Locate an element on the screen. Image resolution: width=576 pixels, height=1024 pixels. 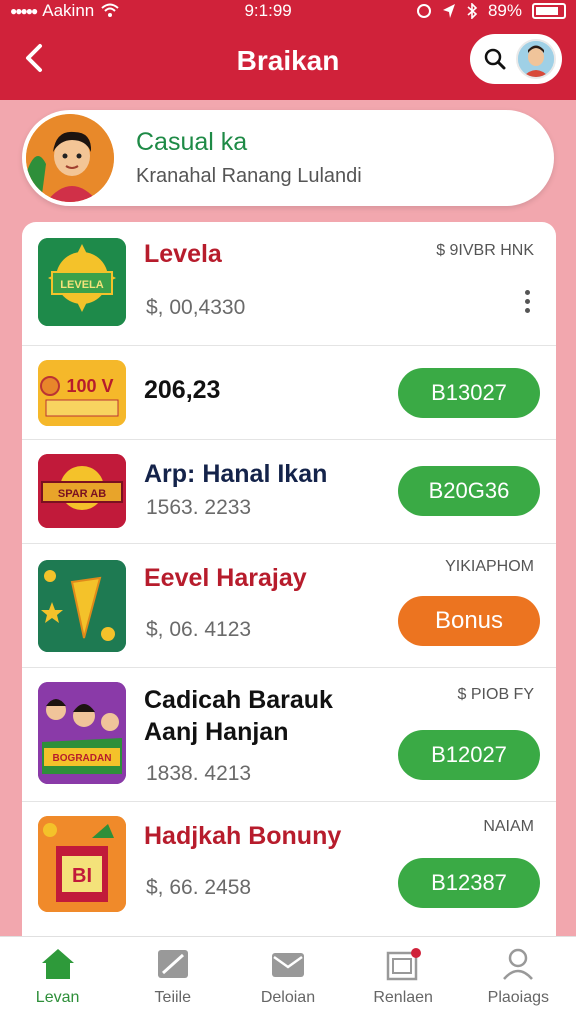
location-icon is located at coordinates (448, 11).